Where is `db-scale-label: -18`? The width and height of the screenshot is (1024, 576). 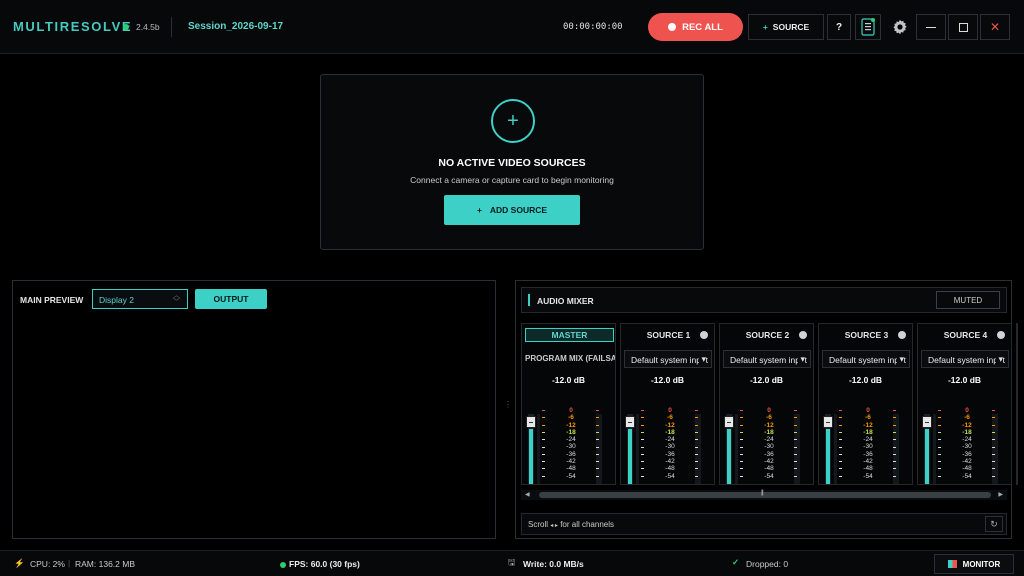 db-scale-label: -18 is located at coordinates (769, 432).